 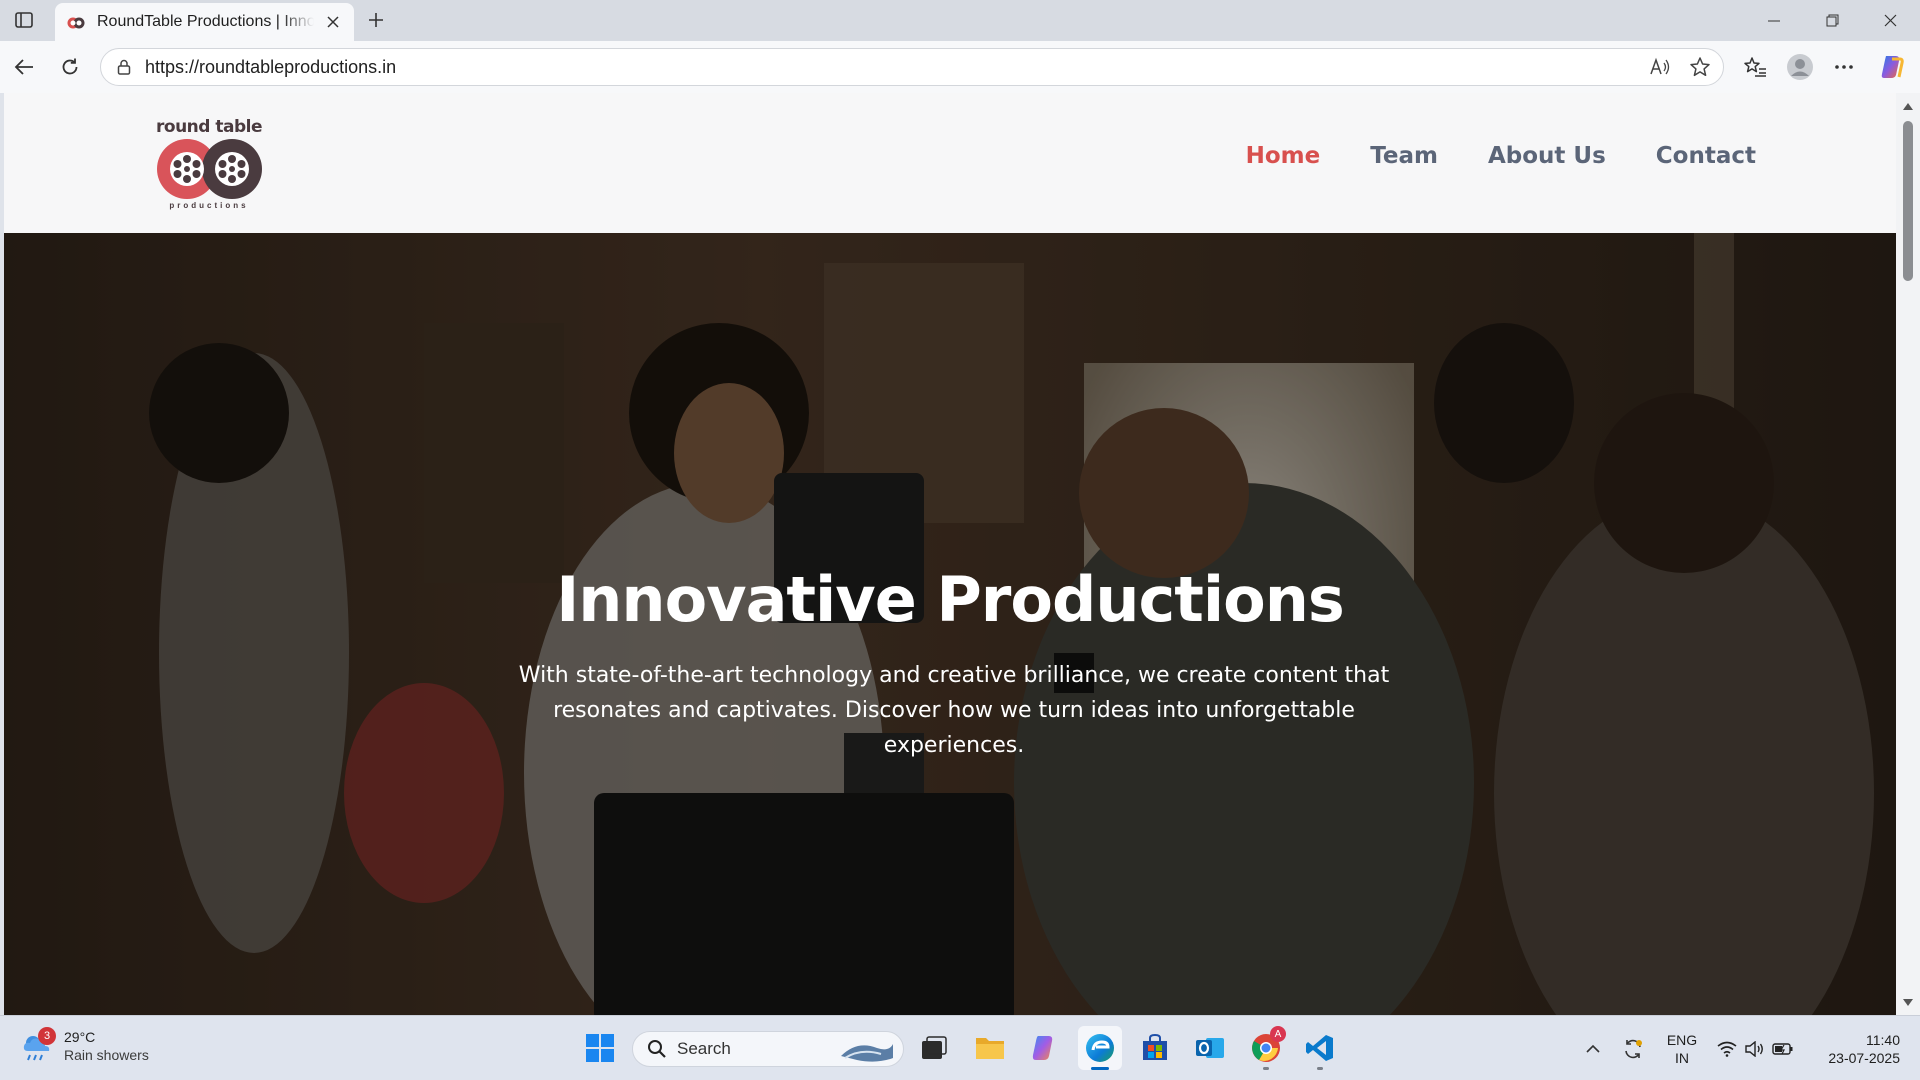 I want to click on outlook-button, so click(x=1210, y=1048).